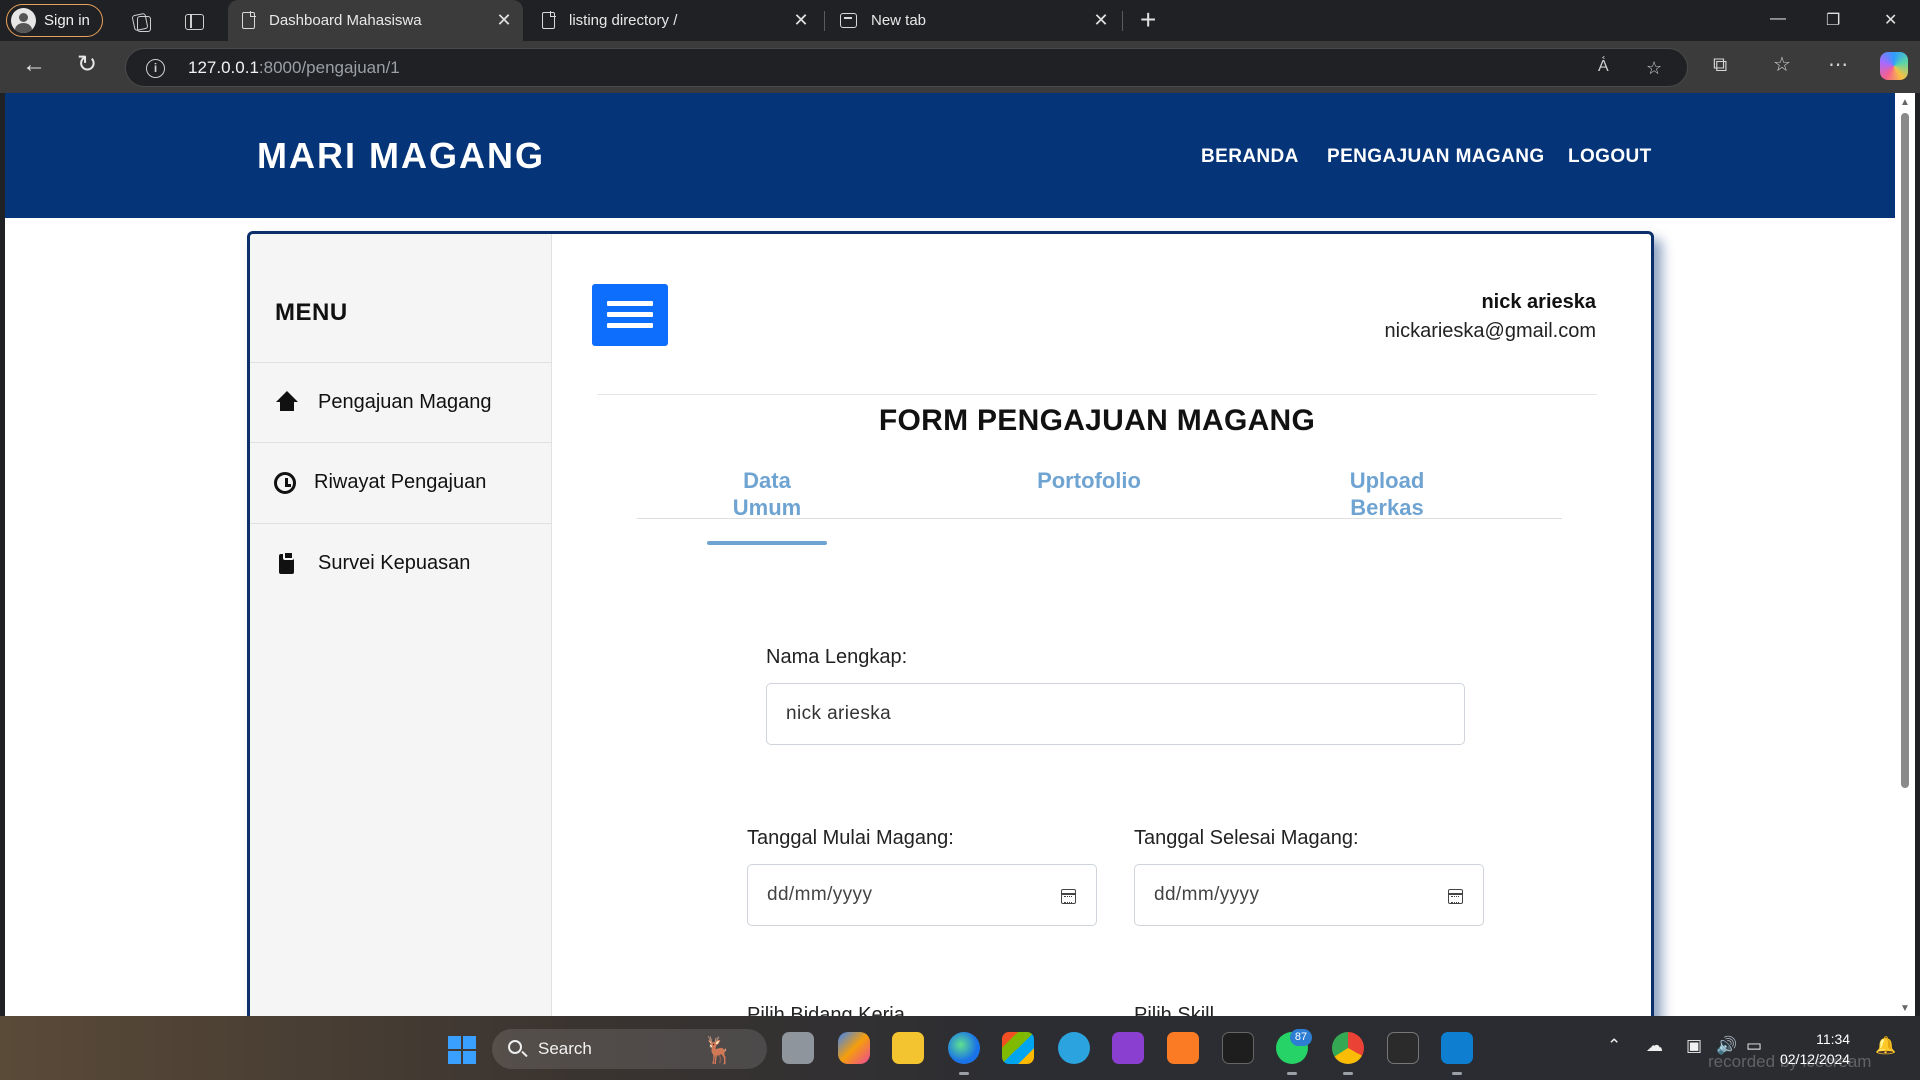  I want to click on search-icon, so click(515, 1047).